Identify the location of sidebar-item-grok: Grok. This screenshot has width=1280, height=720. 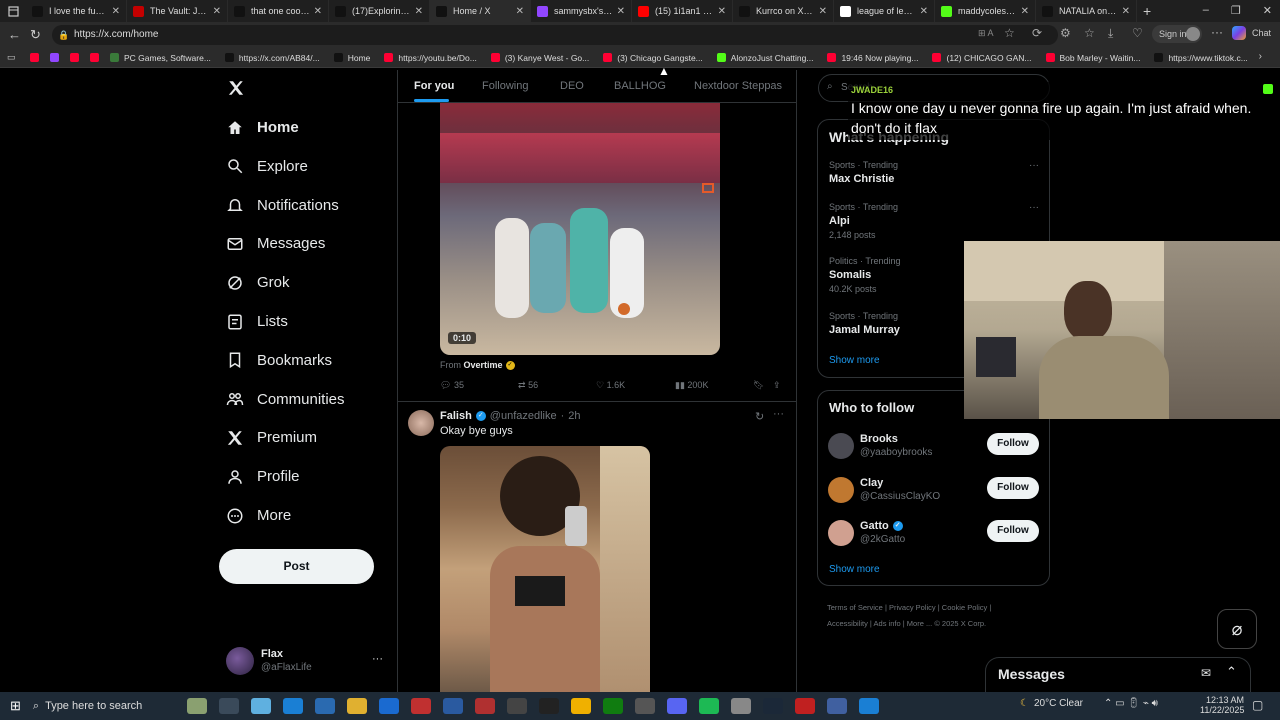
(258, 282).